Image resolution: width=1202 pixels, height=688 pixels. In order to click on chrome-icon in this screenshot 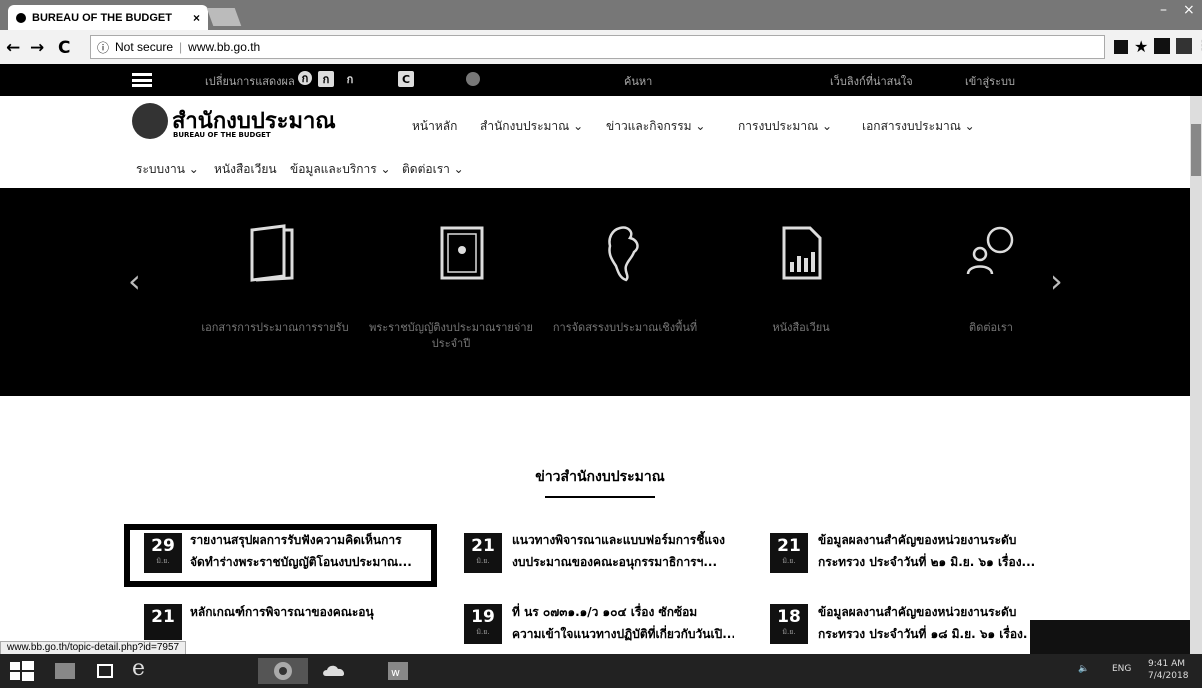, I will do `click(283, 671)`.